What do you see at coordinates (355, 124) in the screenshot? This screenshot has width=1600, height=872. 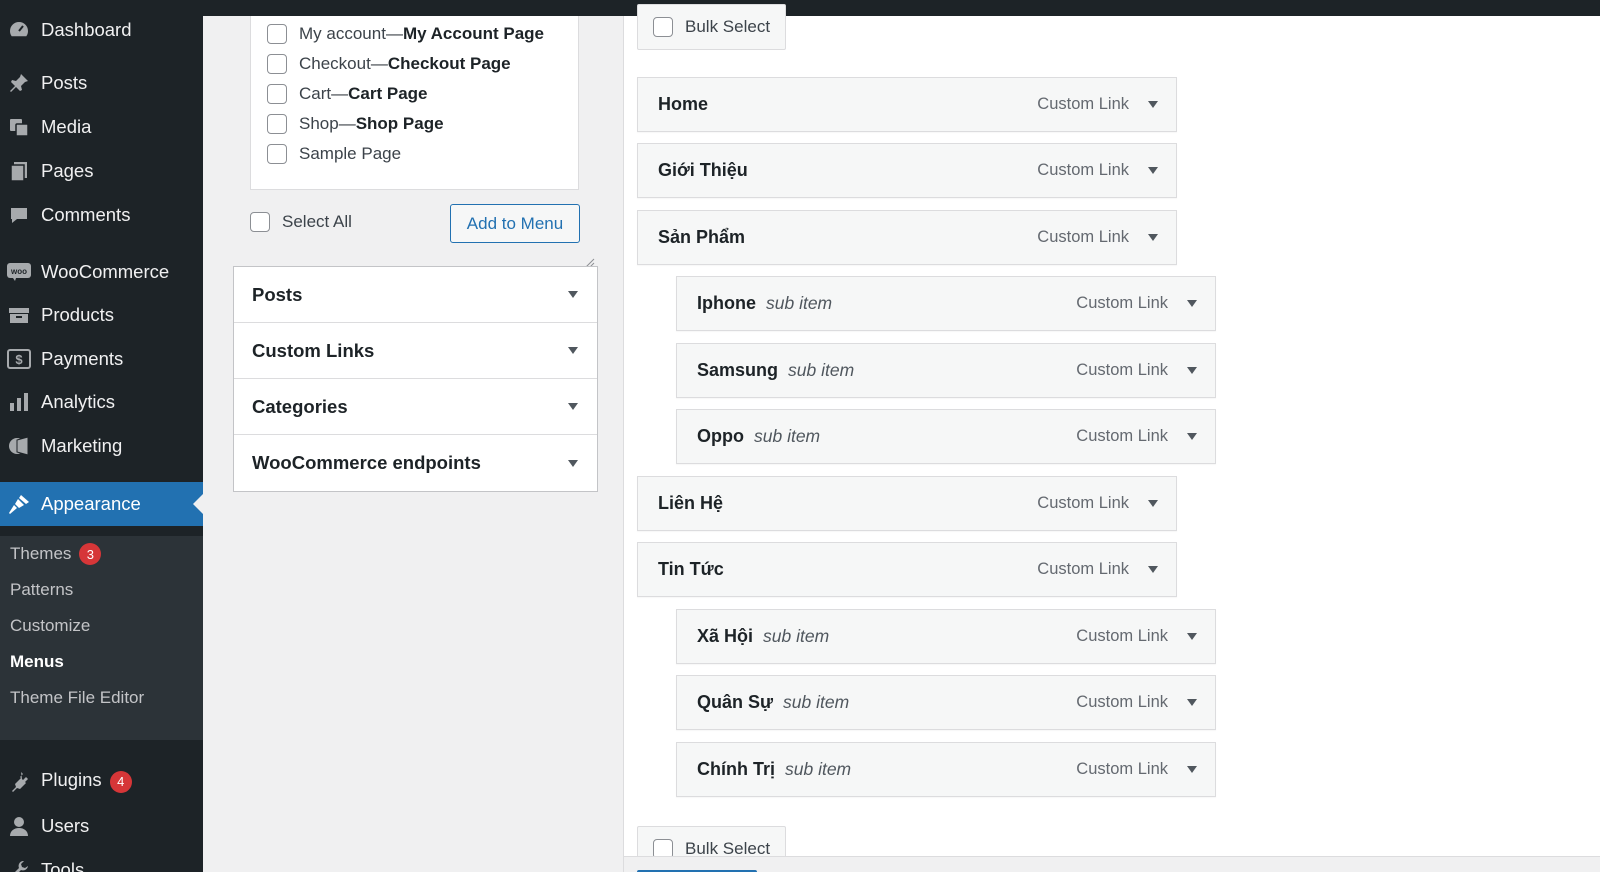 I see `page-option-shop: Shop — Shop Page` at bounding box center [355, 124].